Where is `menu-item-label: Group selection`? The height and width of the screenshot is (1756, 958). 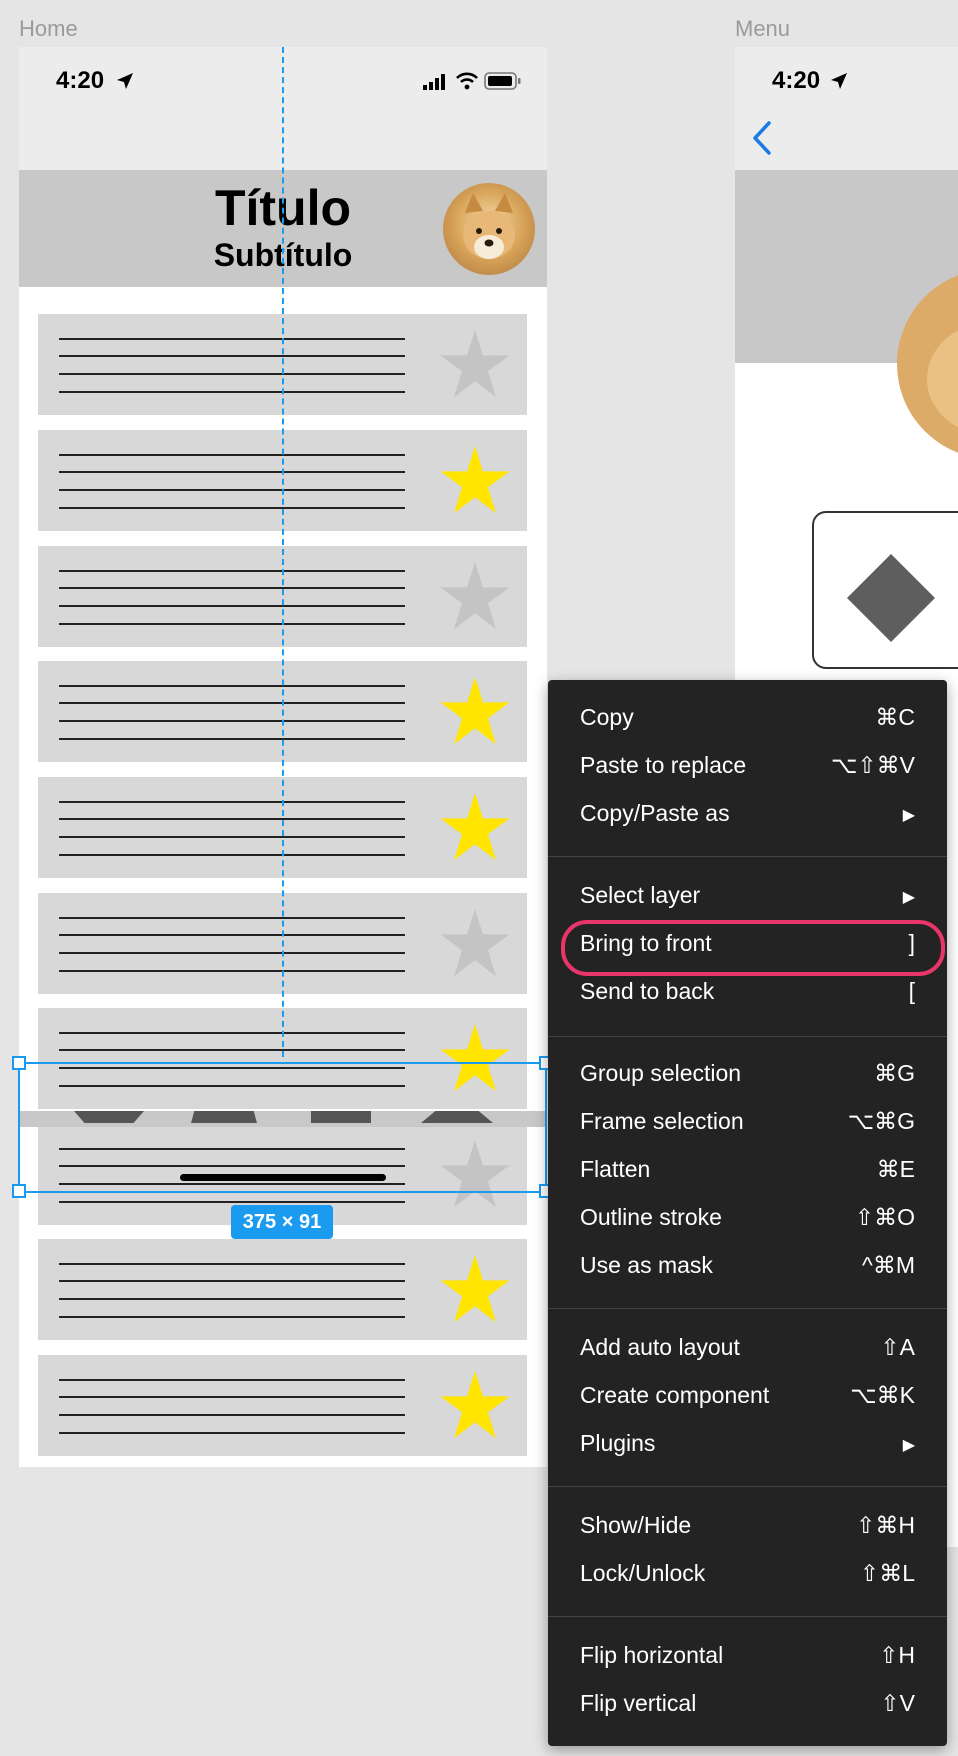 menu-item-label: Group selection is located at coordinates (661, 1073).